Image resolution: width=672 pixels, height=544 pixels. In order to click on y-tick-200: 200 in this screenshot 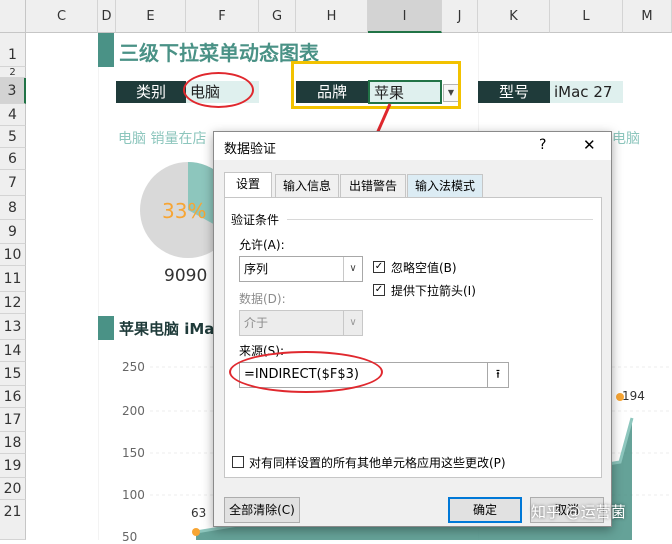, I will do `click(133, 411)`.